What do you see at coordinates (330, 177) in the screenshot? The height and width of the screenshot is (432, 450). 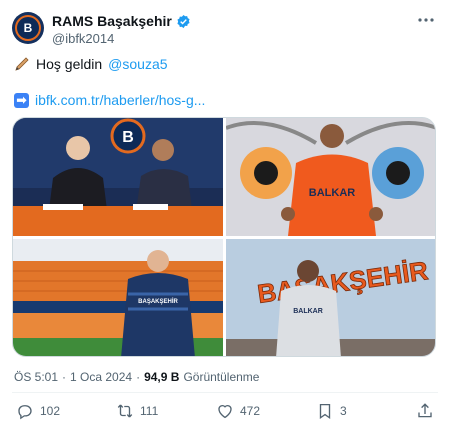 I see `media-image-jersey: BALKAR` at bounding box center [330, 177].